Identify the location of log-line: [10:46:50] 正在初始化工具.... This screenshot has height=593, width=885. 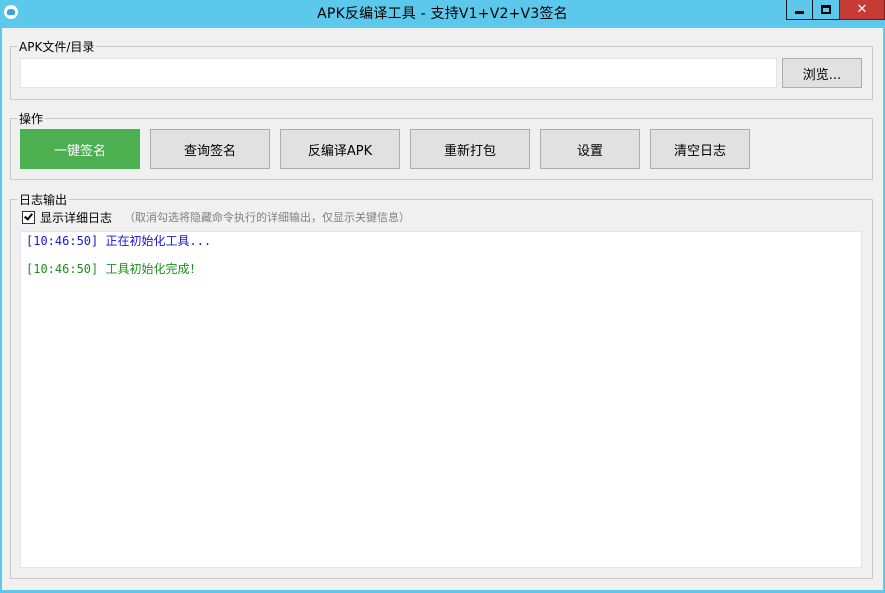
(119, 241).